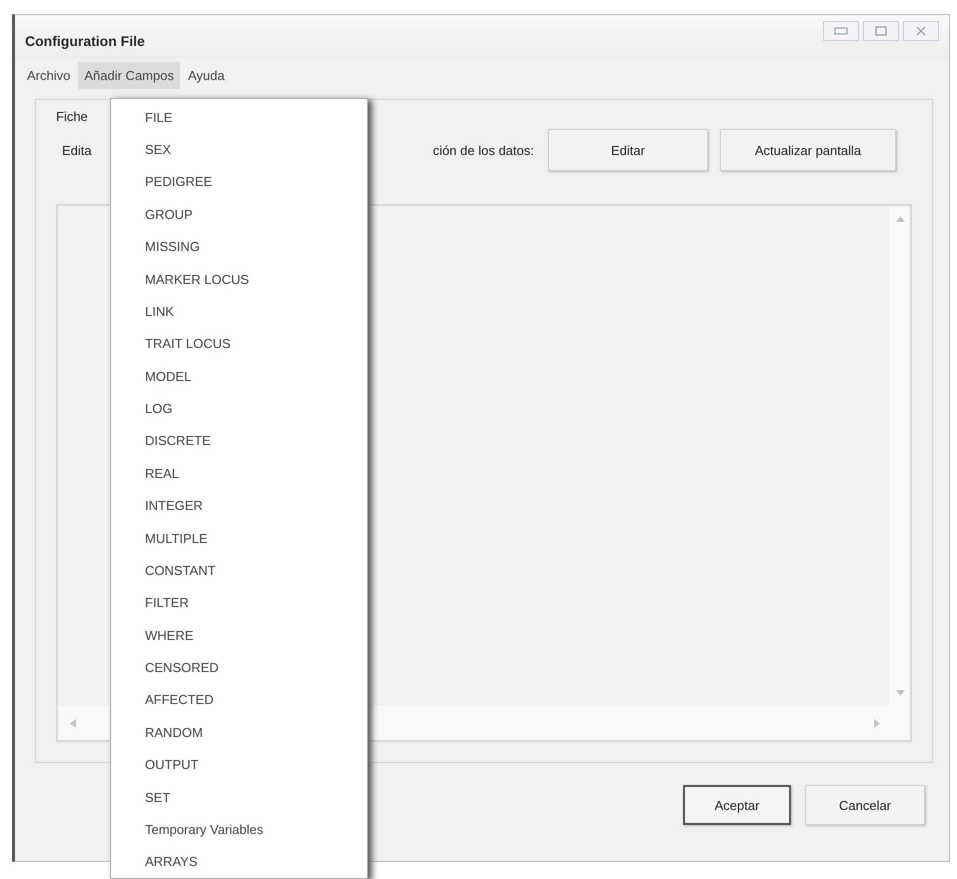 Image resolution: width=957 pixels, height=879 pixels. Describe the element at coordinates (239, 279) in the screenshot. I see `menu-option: MARKER LOCUS` at that location.